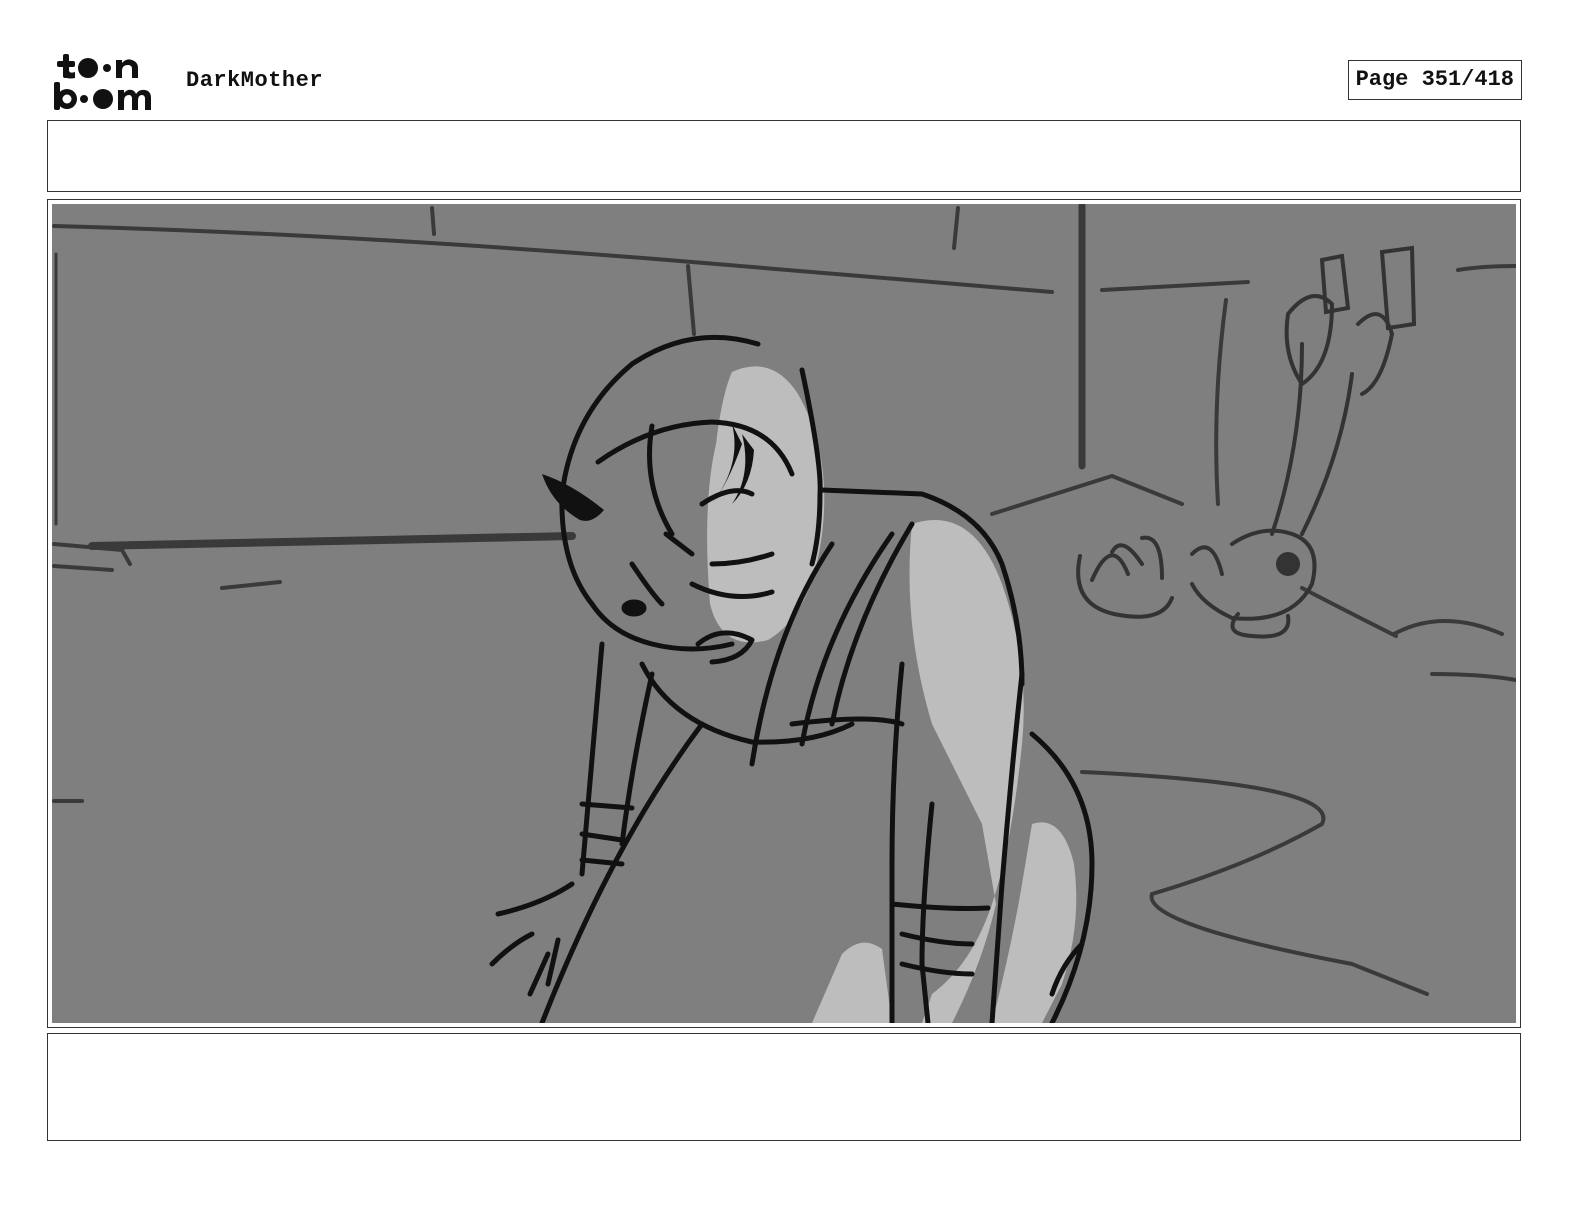  I want to click on dialogue-notes-box, so click(784, 1087).